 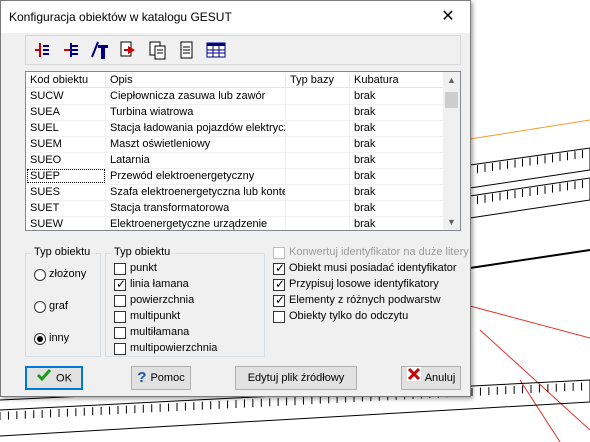 I want to click on insert-row-icon, so click(x=42, y=50).